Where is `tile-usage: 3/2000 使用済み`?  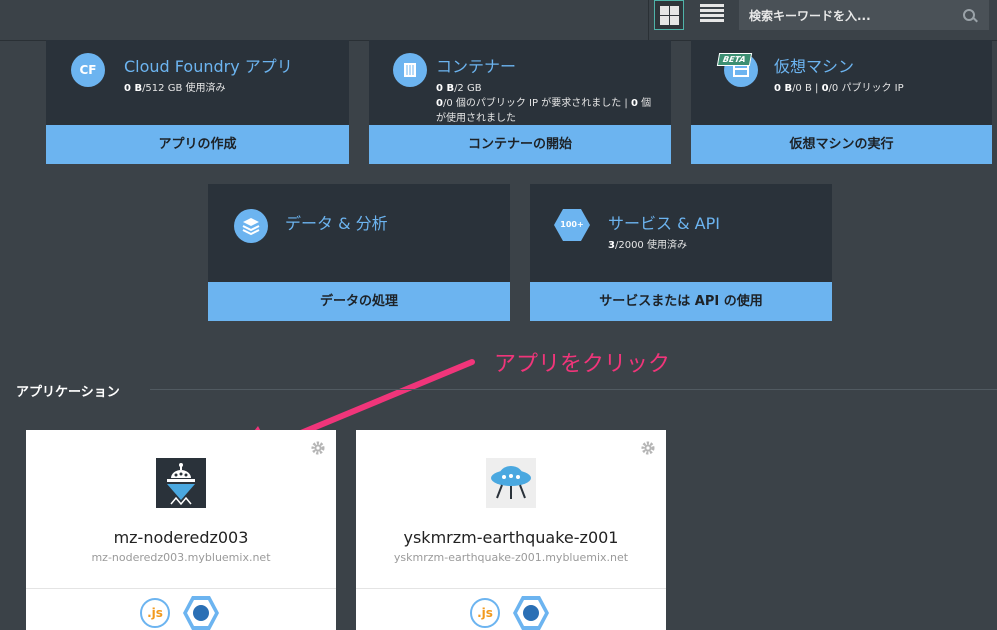 tile-usage: 3/2000 使用済み is located at coordinates (647, 245).